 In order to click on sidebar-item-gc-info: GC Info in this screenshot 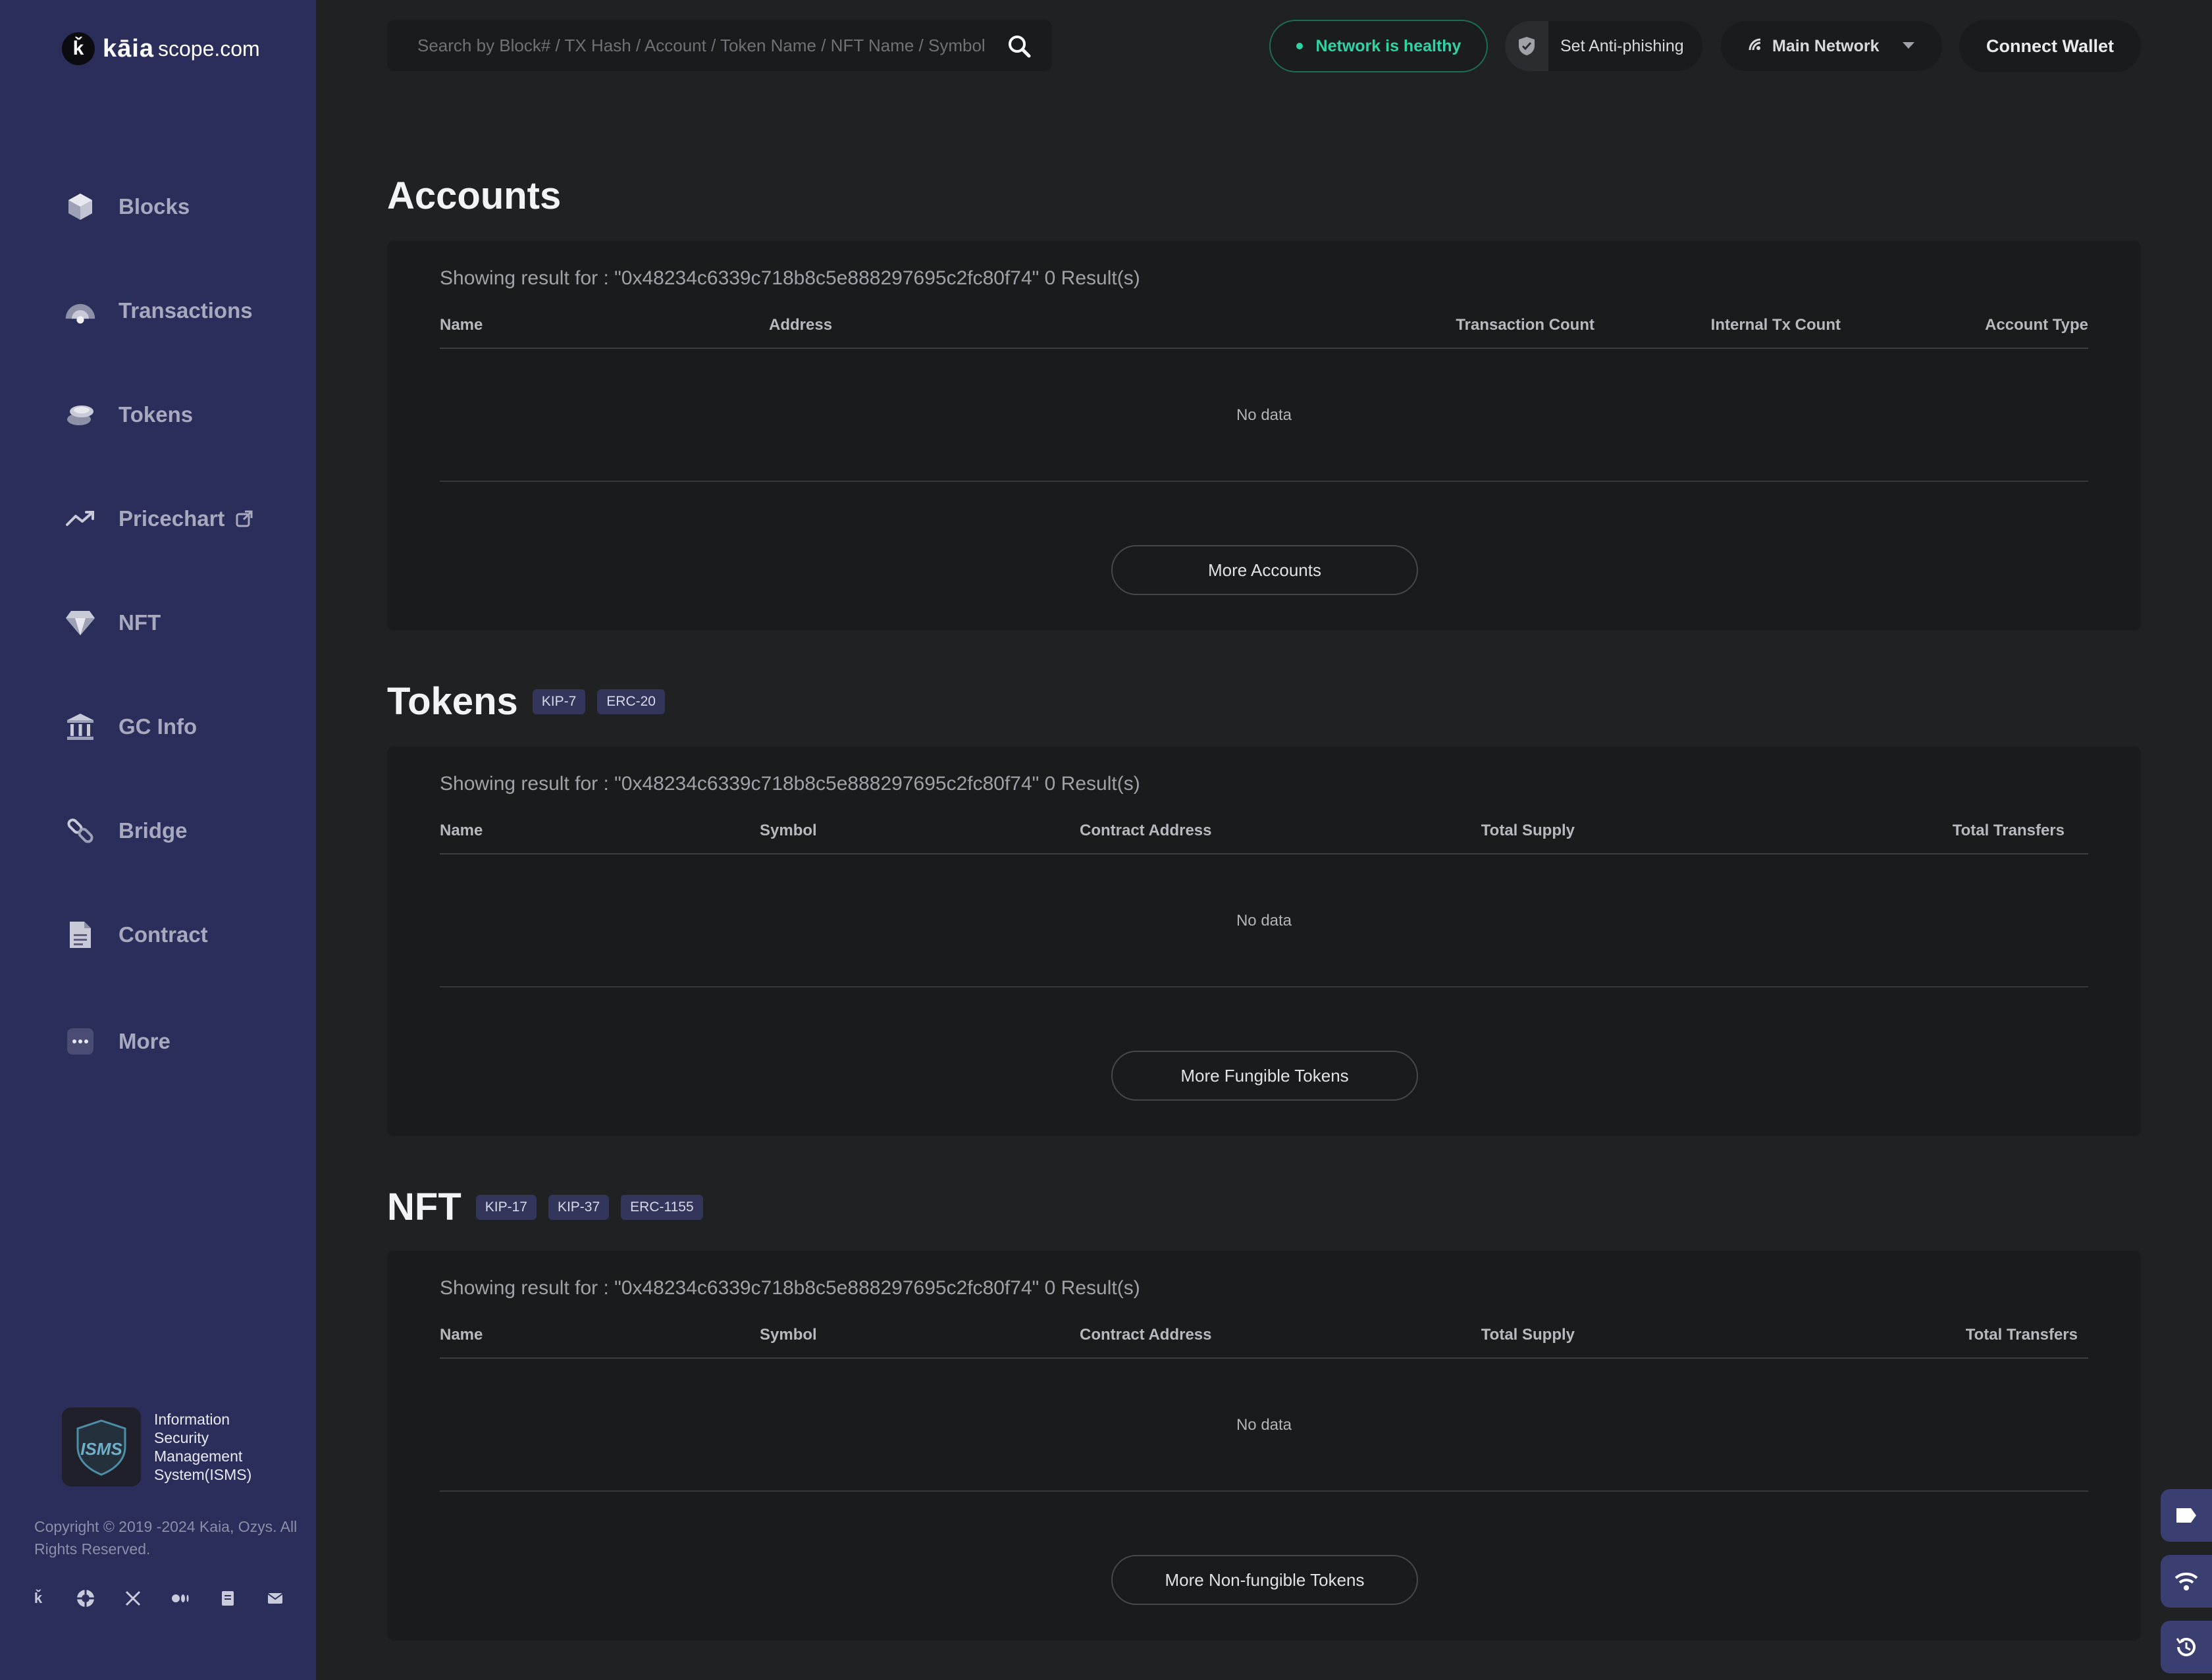, I will do `click(158, 726)`.